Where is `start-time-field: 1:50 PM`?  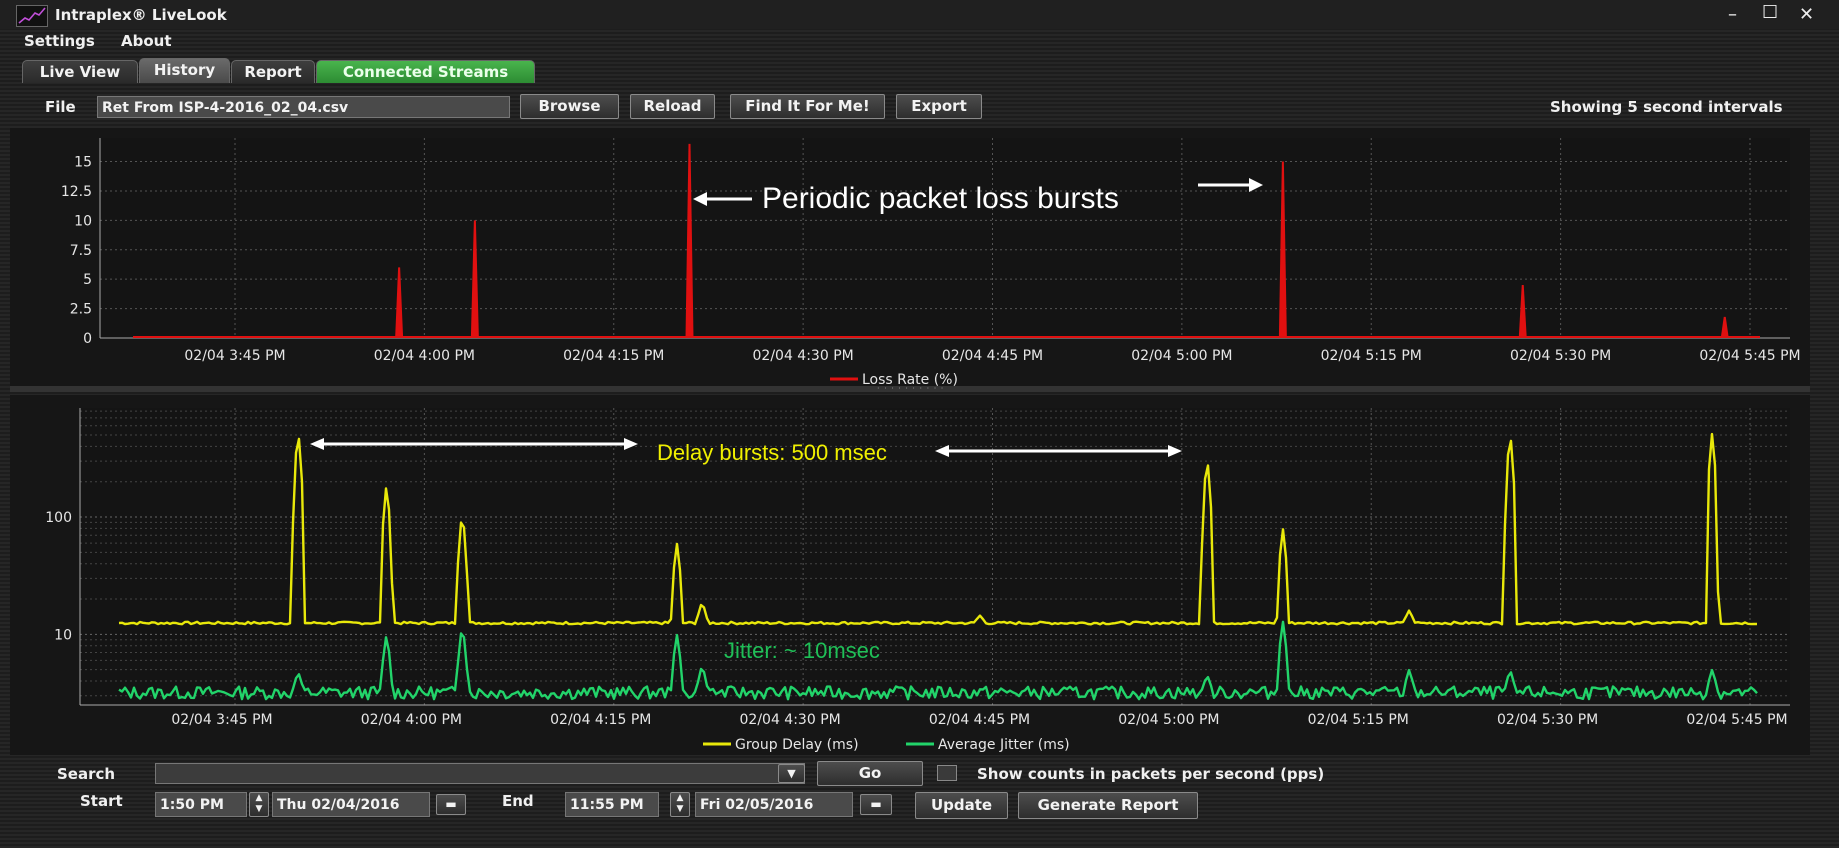
start-time-field: 1:50 PM is located at coordinates (201, 804).